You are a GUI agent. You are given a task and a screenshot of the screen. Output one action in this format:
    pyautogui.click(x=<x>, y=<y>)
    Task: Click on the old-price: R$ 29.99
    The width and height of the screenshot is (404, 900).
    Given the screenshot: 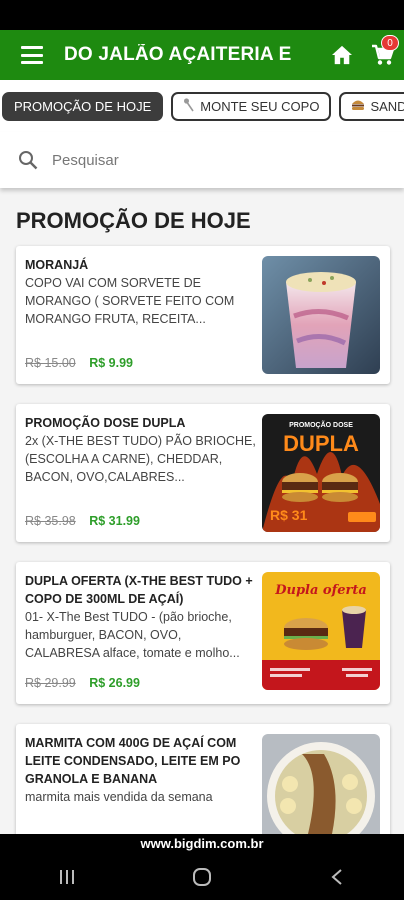 What is the action you would take?
    pyautogui.click(x=50, y=683)
    